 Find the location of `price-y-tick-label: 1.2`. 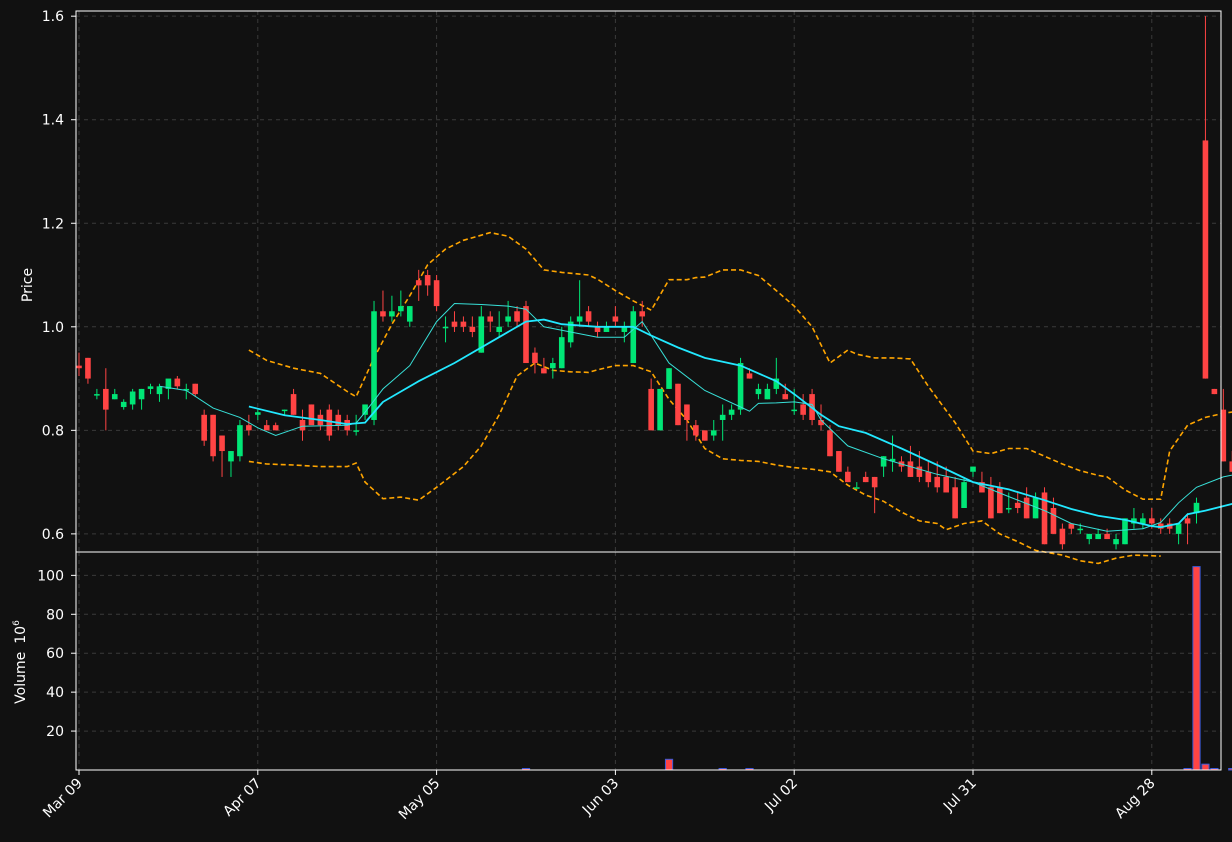

price-y-tick-label: 1.2 is located at coordinates (53, 224).